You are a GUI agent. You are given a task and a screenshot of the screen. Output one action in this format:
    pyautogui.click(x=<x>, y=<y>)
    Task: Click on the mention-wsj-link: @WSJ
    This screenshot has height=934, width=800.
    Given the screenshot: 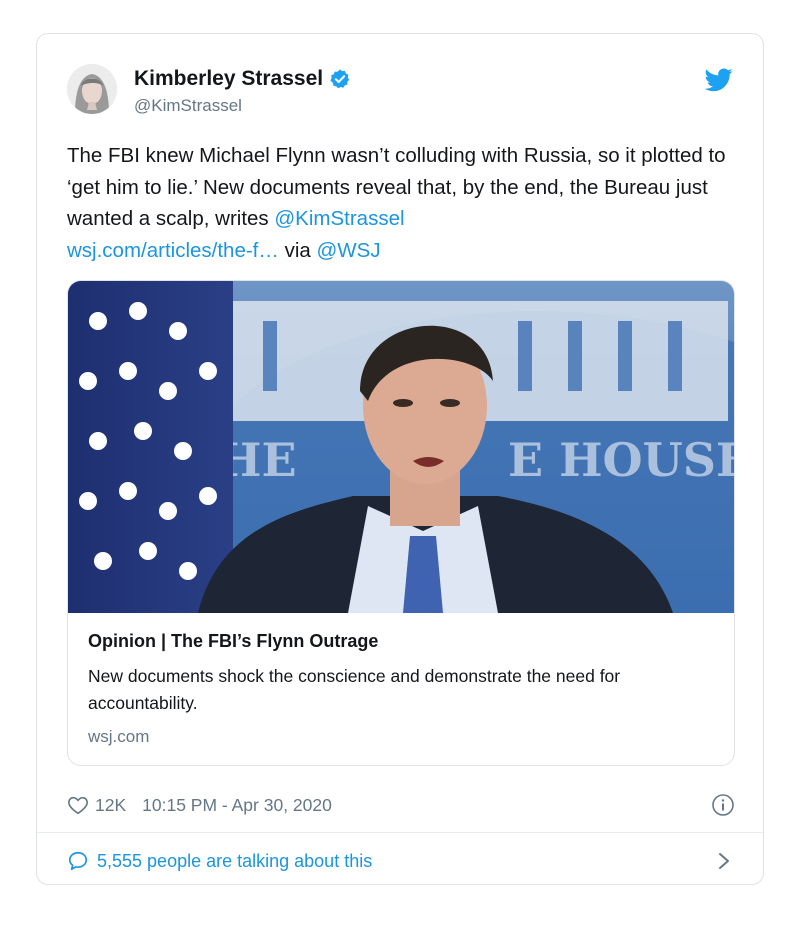 What is the action you would take?
    pyautogui.click(x=349, y=250)
    